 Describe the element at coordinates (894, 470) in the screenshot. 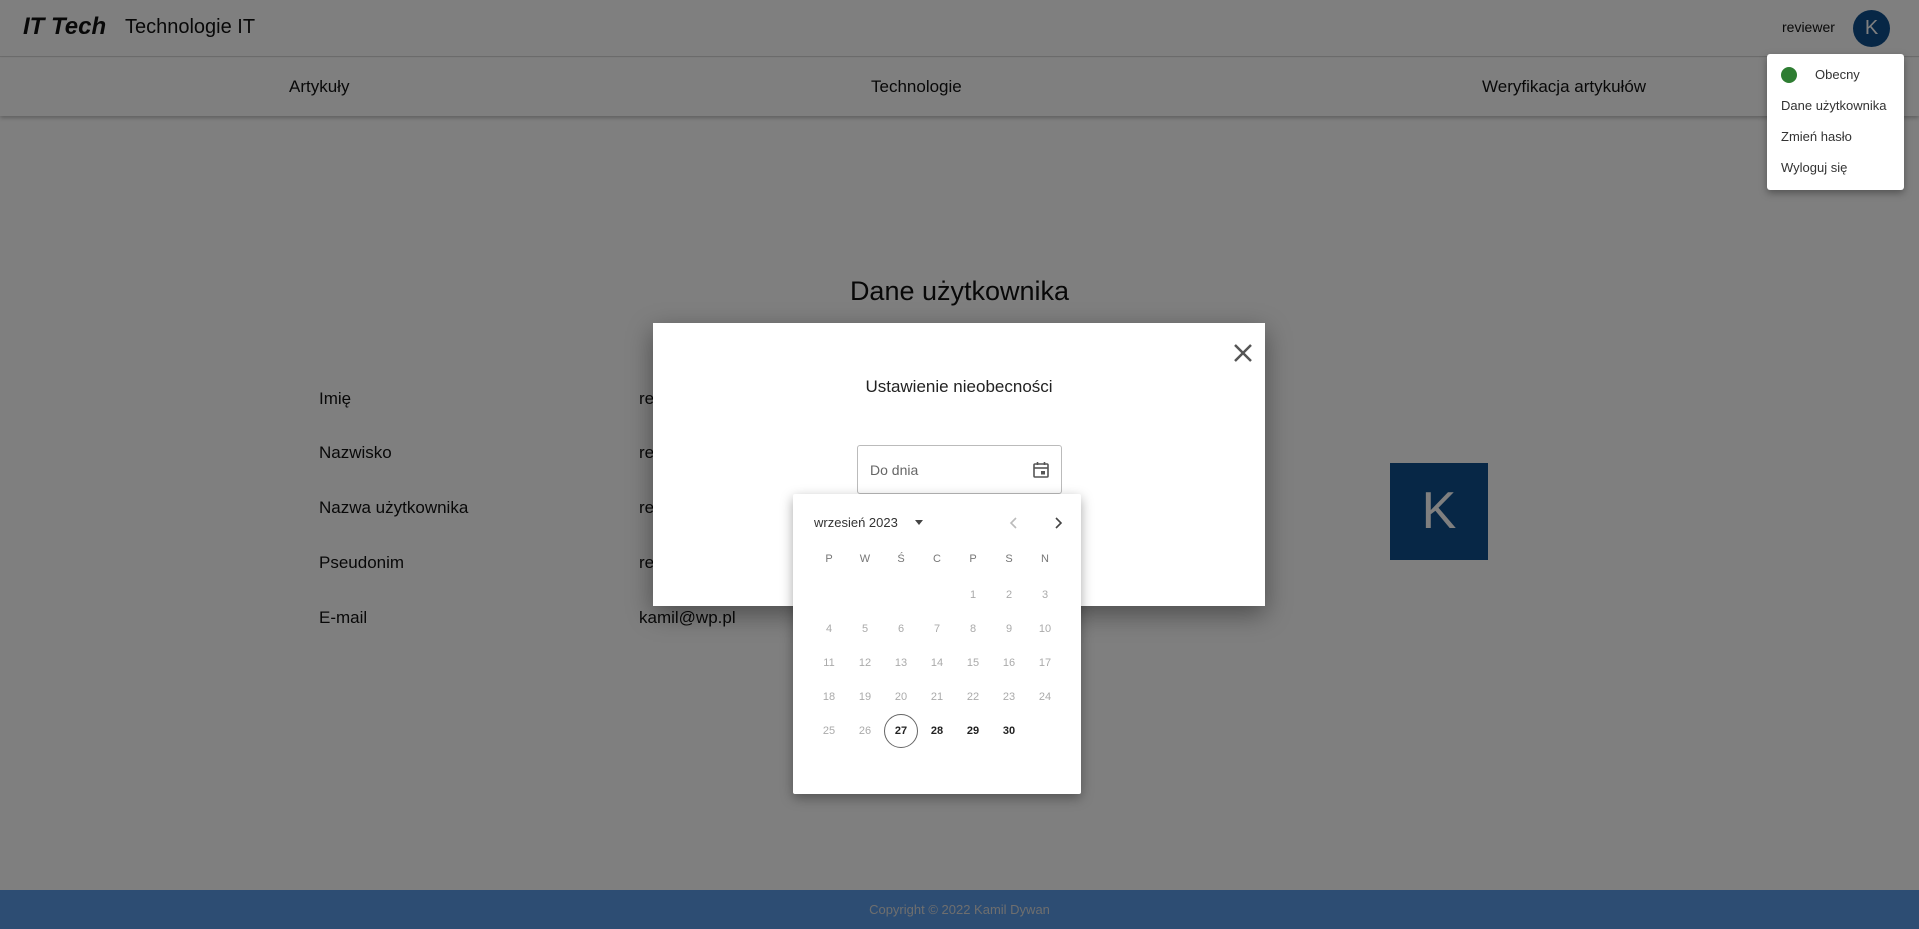

I see `date-until-placeholder: Do dnia` at that location.